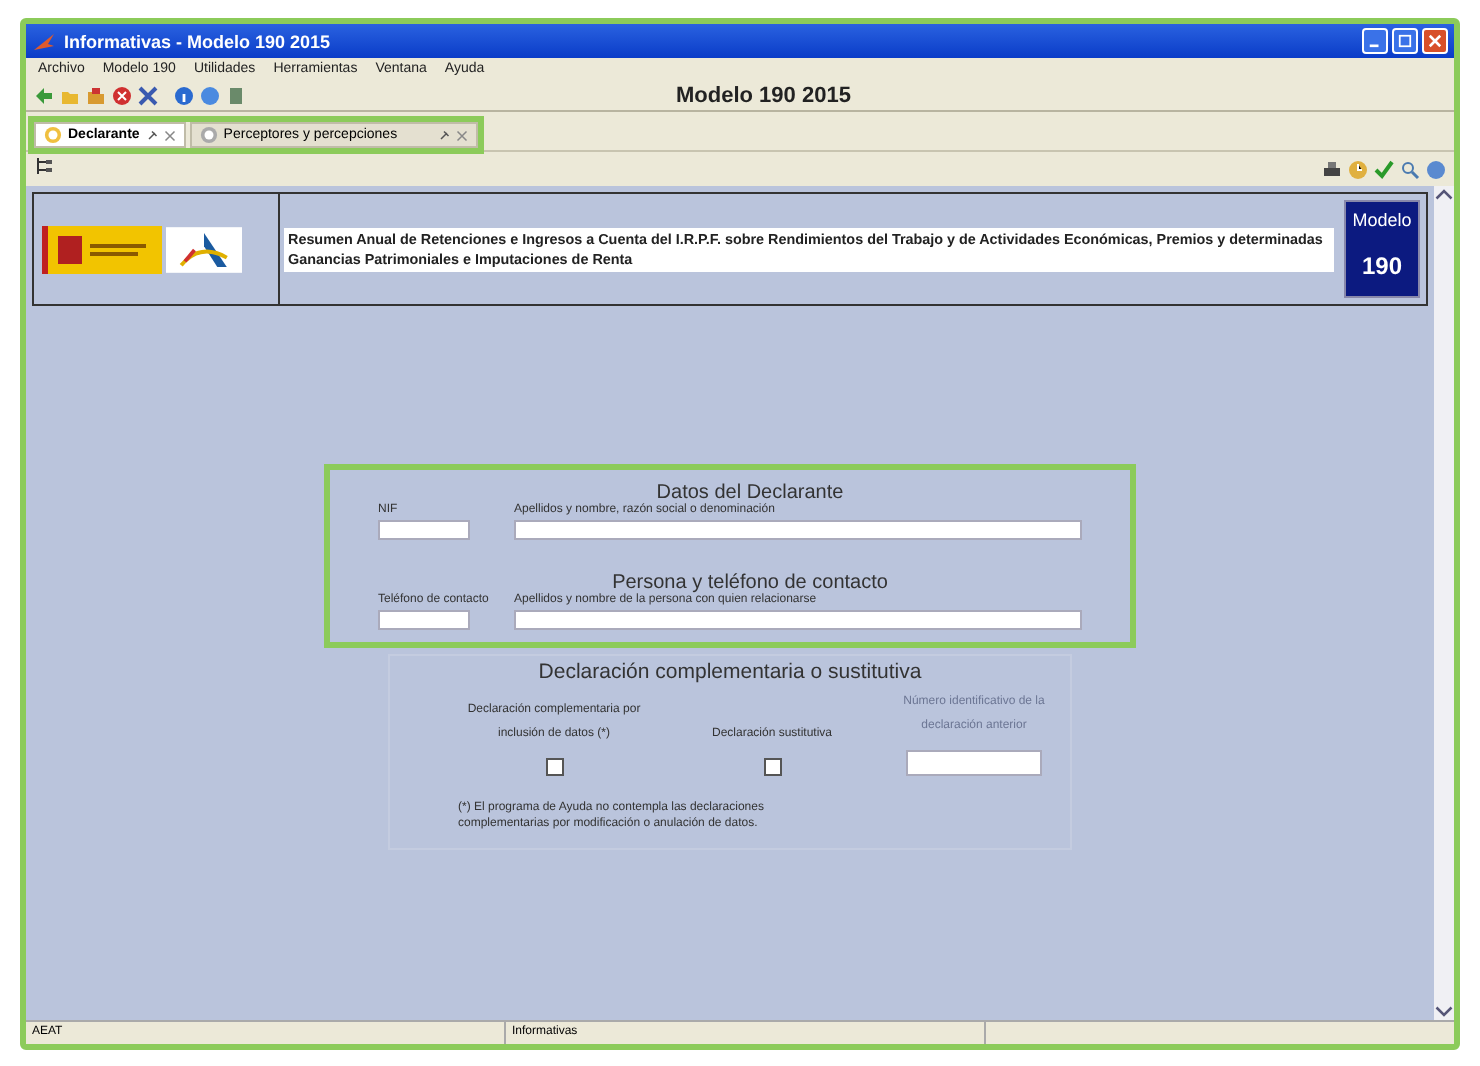 Image resolution: width=1480 pixels, height=1066 pixels. I want to click on stop-icon, so click(122, 95).